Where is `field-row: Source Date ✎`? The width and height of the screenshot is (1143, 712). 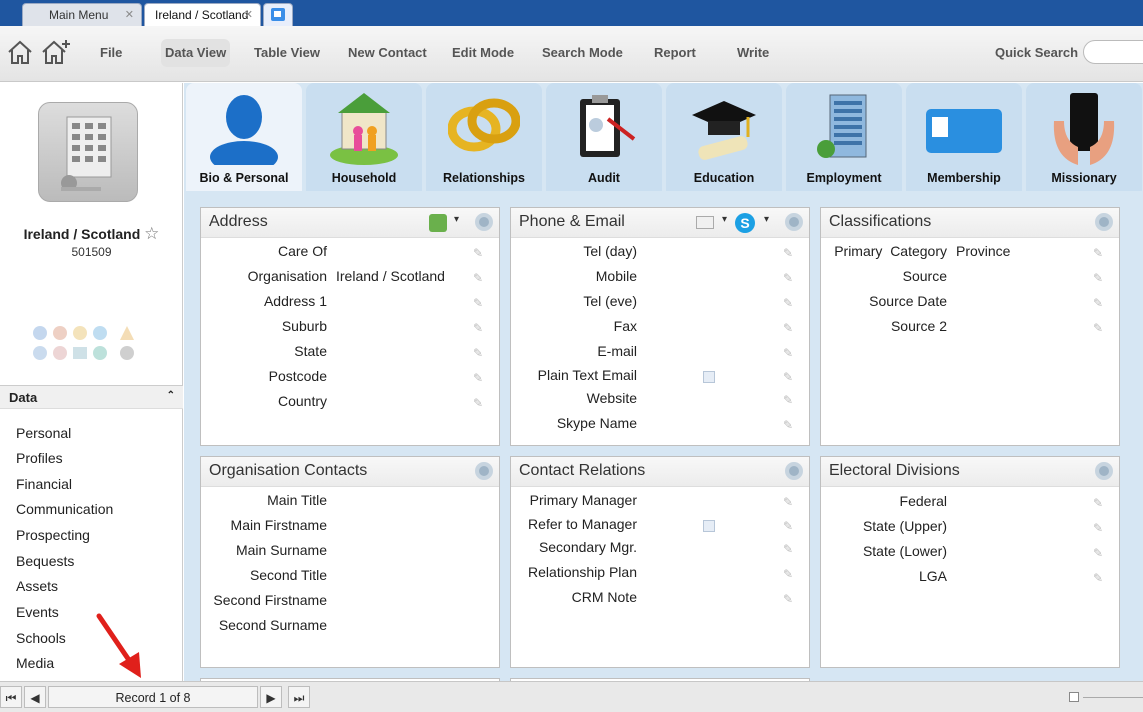 field-row: Source Date ✎ is located at coordinates (970, 304).